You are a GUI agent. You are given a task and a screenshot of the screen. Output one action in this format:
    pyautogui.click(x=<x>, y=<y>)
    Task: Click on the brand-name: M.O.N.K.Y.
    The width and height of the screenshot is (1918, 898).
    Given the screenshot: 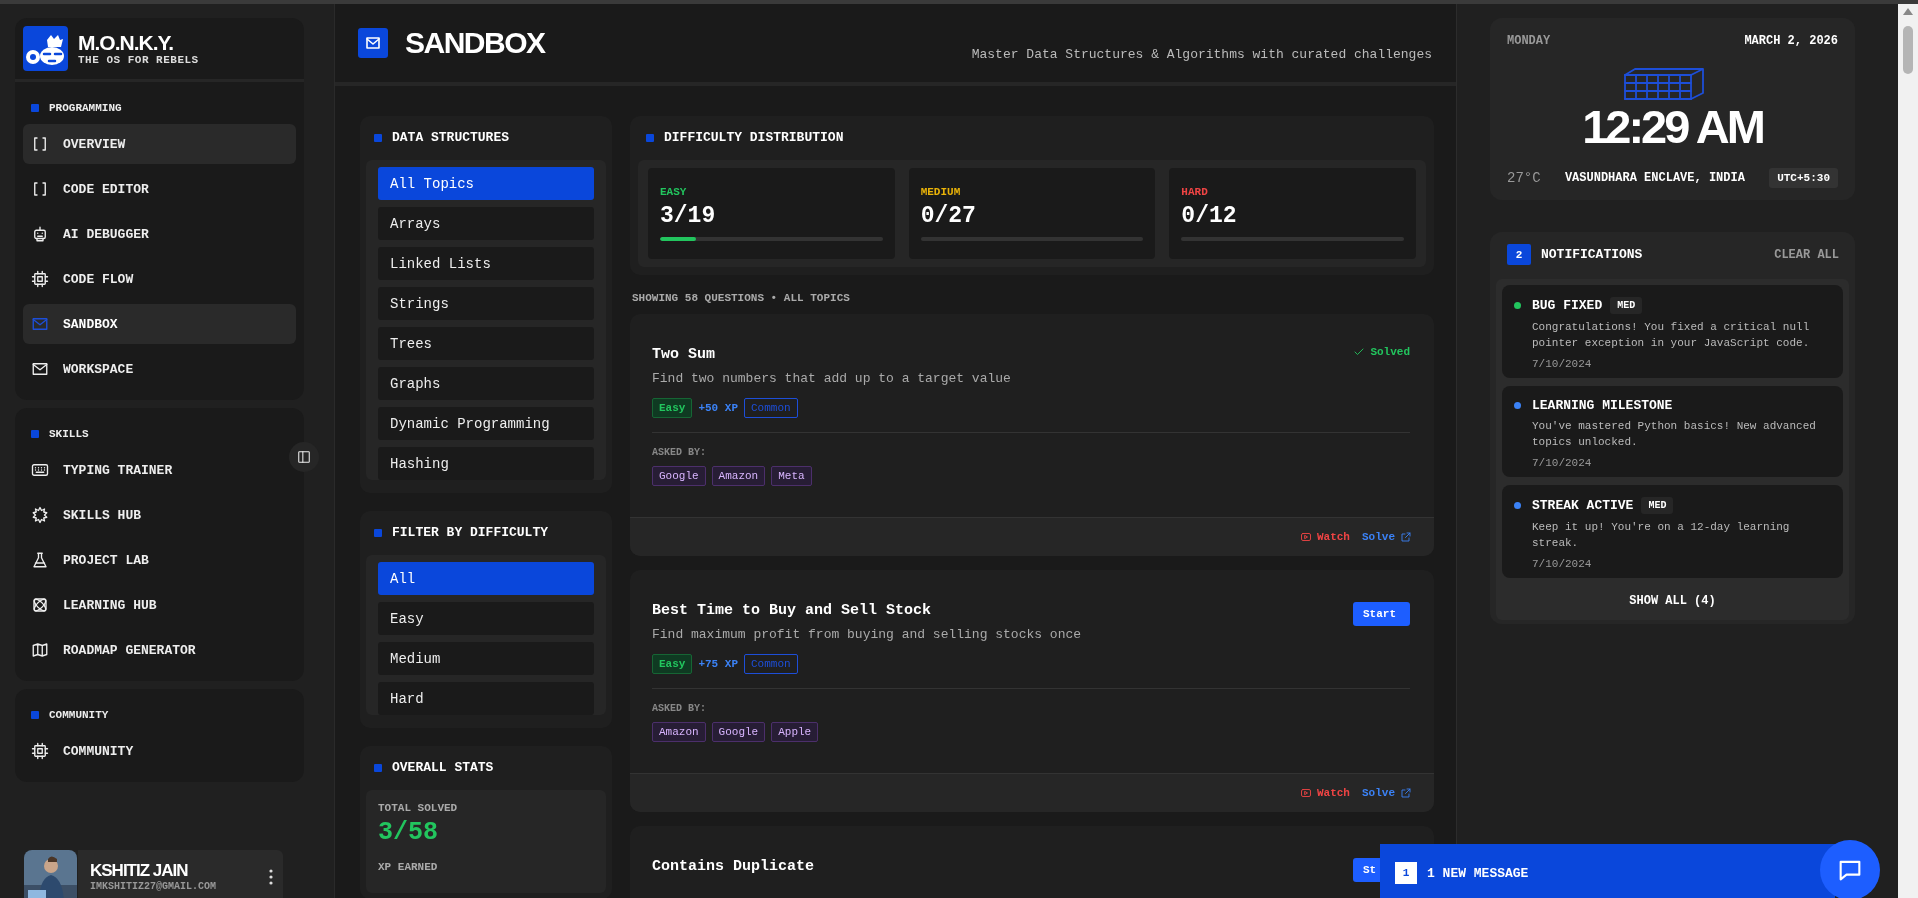 What is the action you would take?
    pyautogui.click(x=126, y=42)
    